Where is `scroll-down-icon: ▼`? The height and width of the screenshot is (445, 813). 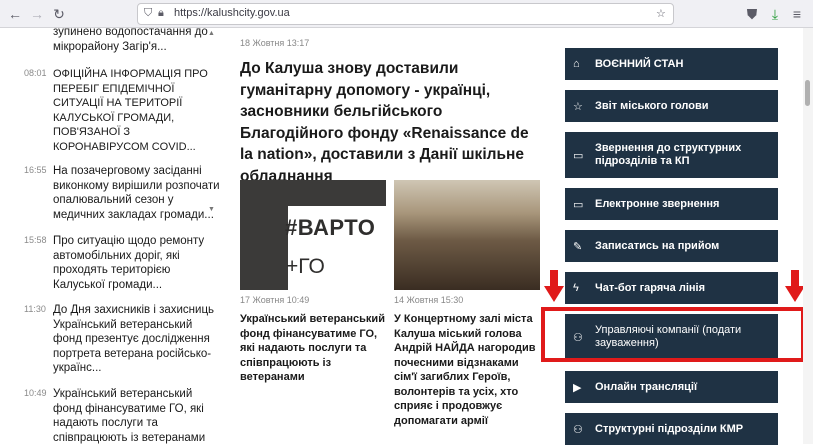 scroll-down-icon: ▼ is located at coordinates (211, 209).